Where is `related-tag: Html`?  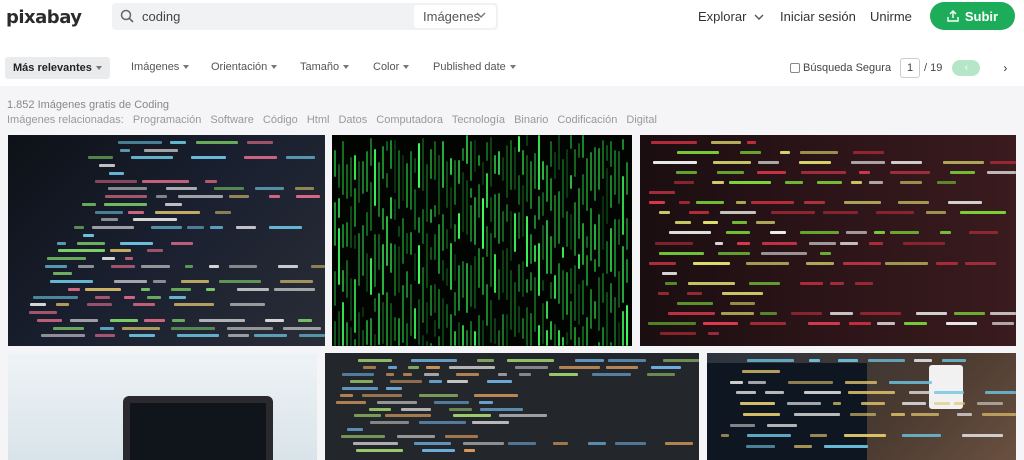 related-tag: Html is located at coordinates (318, 120).